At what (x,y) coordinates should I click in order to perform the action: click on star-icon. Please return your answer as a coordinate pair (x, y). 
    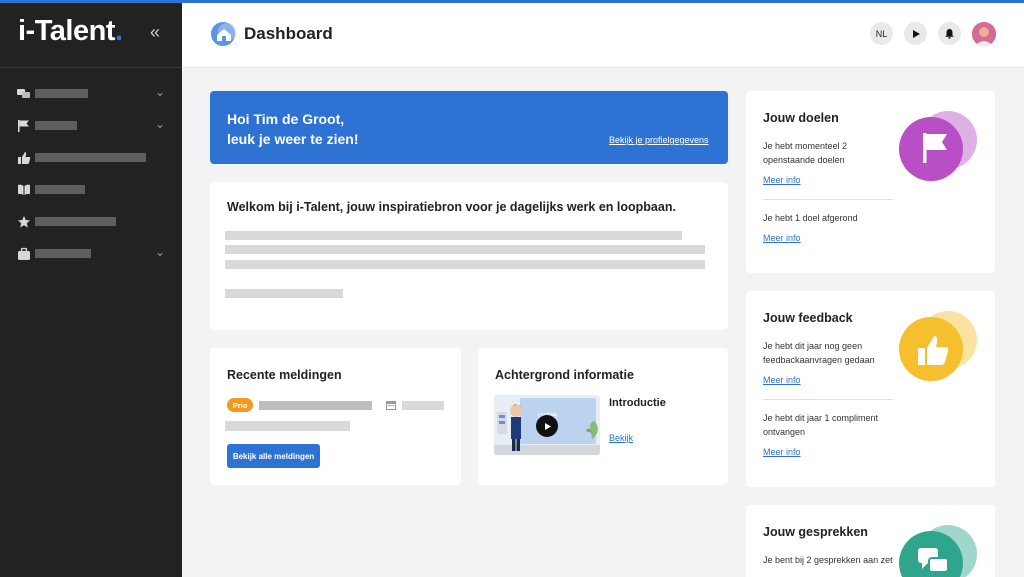
    Looking at the image, I should click on (24, 222).